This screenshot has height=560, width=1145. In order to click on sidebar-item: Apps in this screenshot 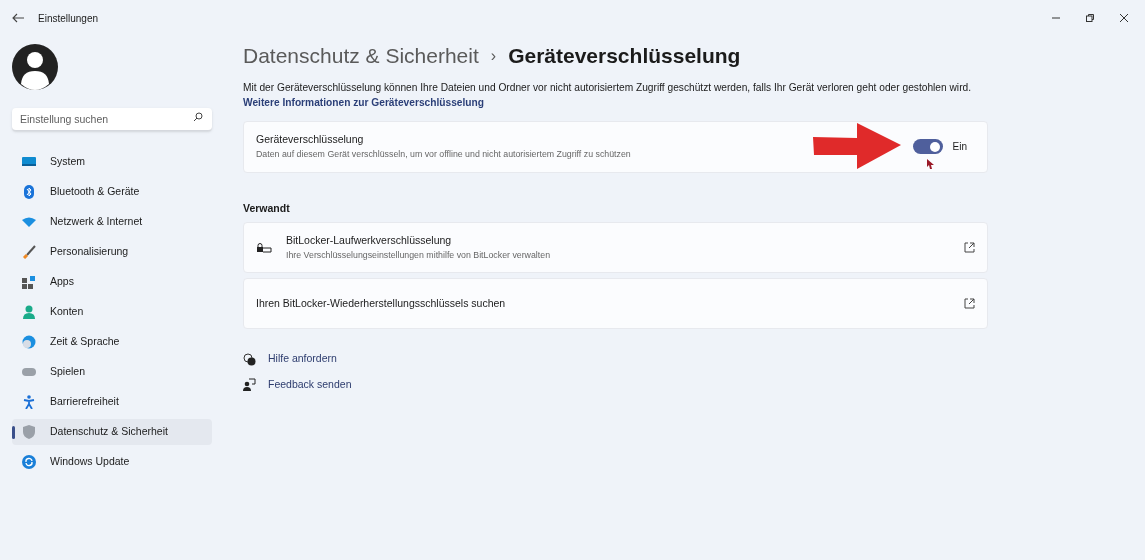, I will do `click(112, 282)`.